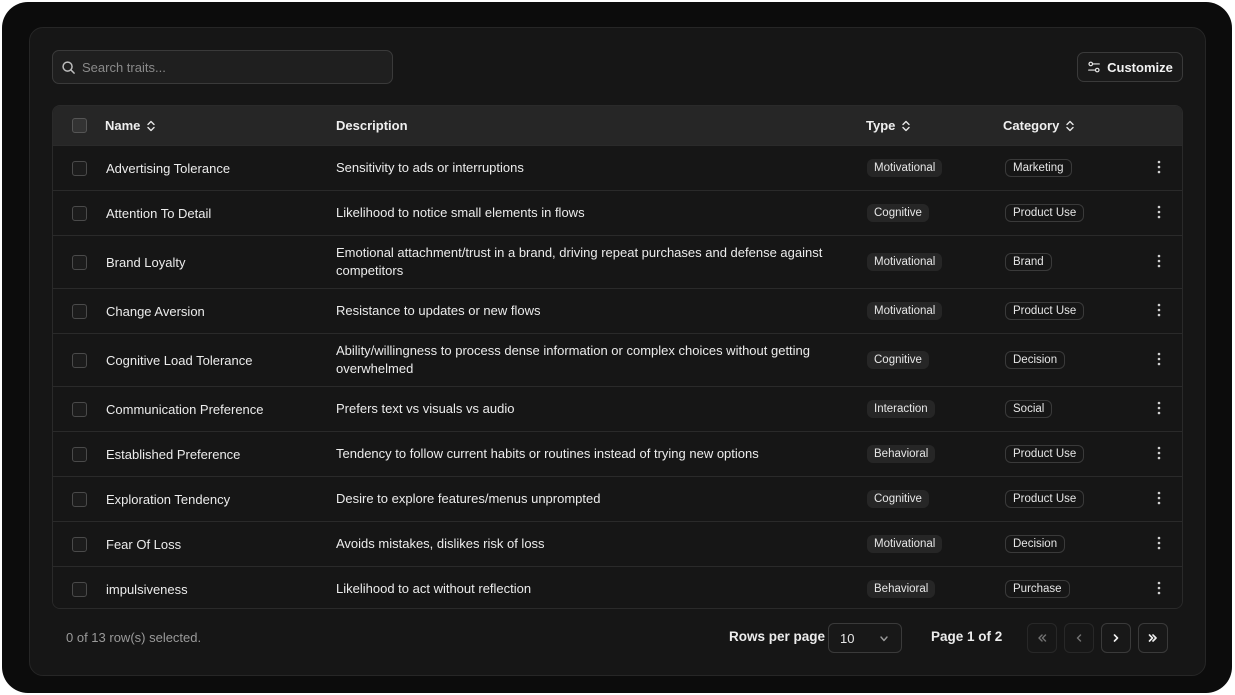  I want to click on type-badge-cell: Interaction, so click(901, 409).